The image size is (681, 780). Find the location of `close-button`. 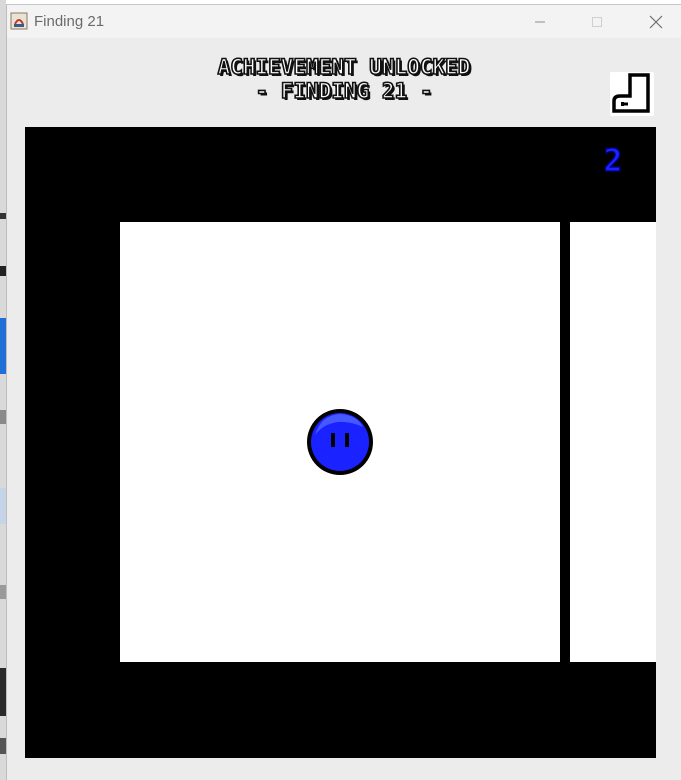

close-button is located at coordinates (656, 21).